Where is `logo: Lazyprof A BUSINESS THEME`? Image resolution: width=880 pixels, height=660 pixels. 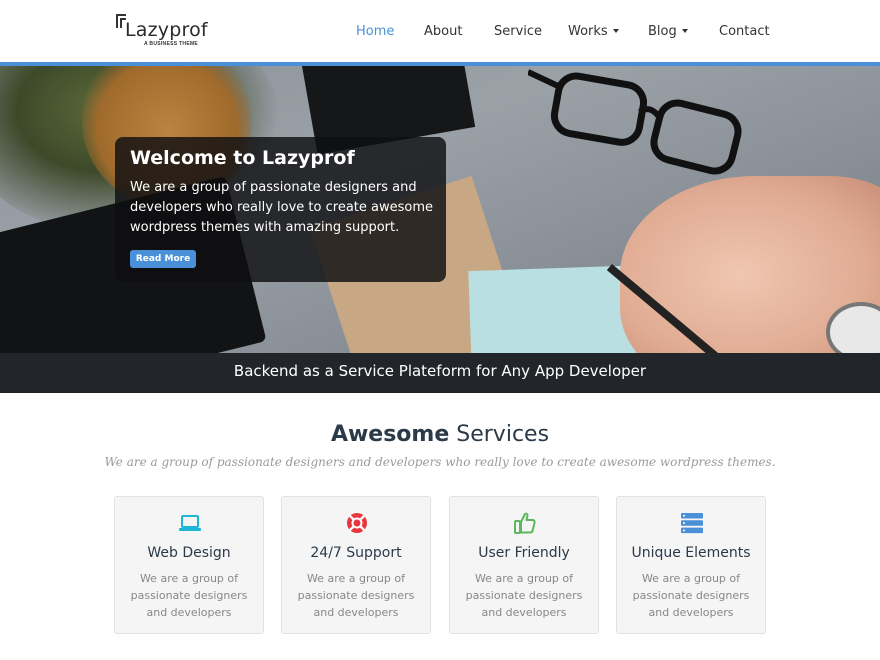 logo: Lazyprof A BUSINESS THEME is located at coordinates (171, 32).